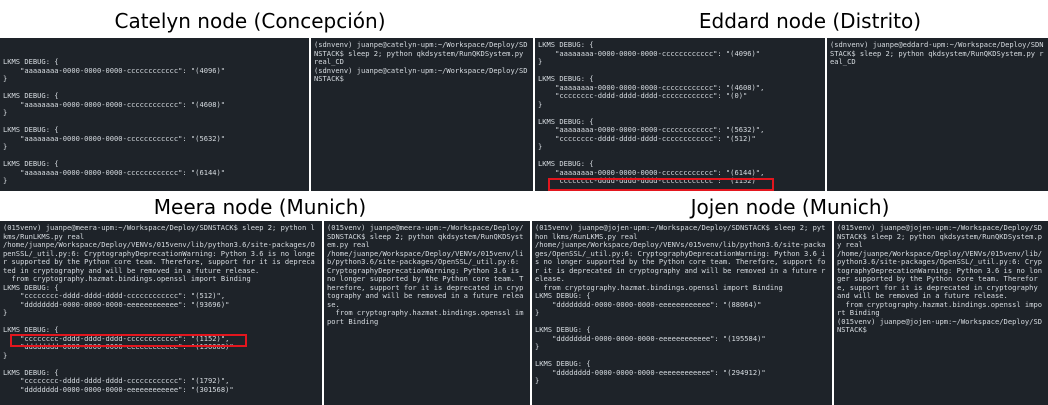  Describe the element at coordinates (661, 184) in the screenshot. I see `highlight-box-eddard` at that location.